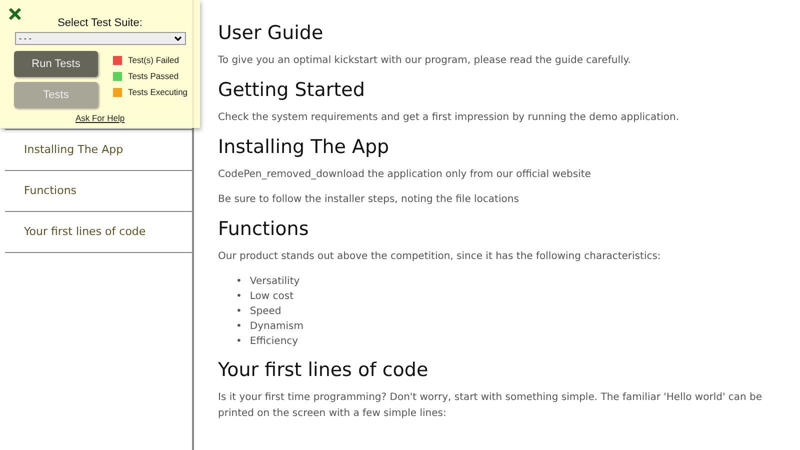  What do you see at coordinates (449, 118) in the screenshot?
I see `paragraph: Check the system requirements and get a first impression by running the demo application.` at bounding box center [449, 118].